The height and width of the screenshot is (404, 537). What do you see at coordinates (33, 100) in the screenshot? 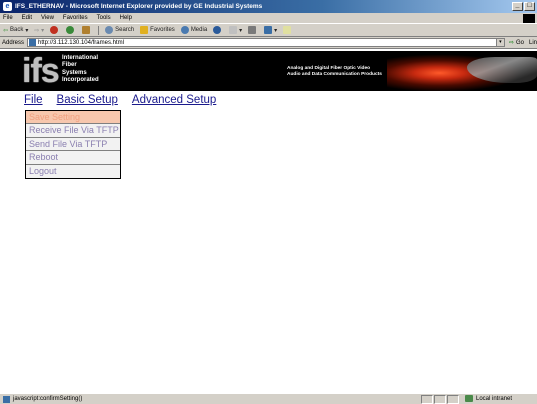
I see `nav-file-link: File` at bounding box center [33, 100].